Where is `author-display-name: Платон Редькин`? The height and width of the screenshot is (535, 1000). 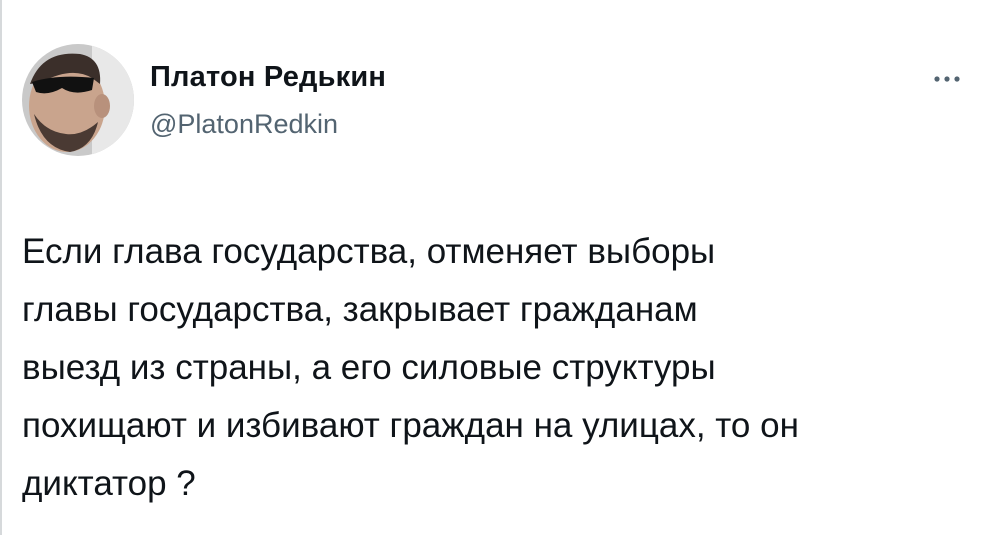
author-display-name: Платон Редькин is located at coordinates (268, 77).